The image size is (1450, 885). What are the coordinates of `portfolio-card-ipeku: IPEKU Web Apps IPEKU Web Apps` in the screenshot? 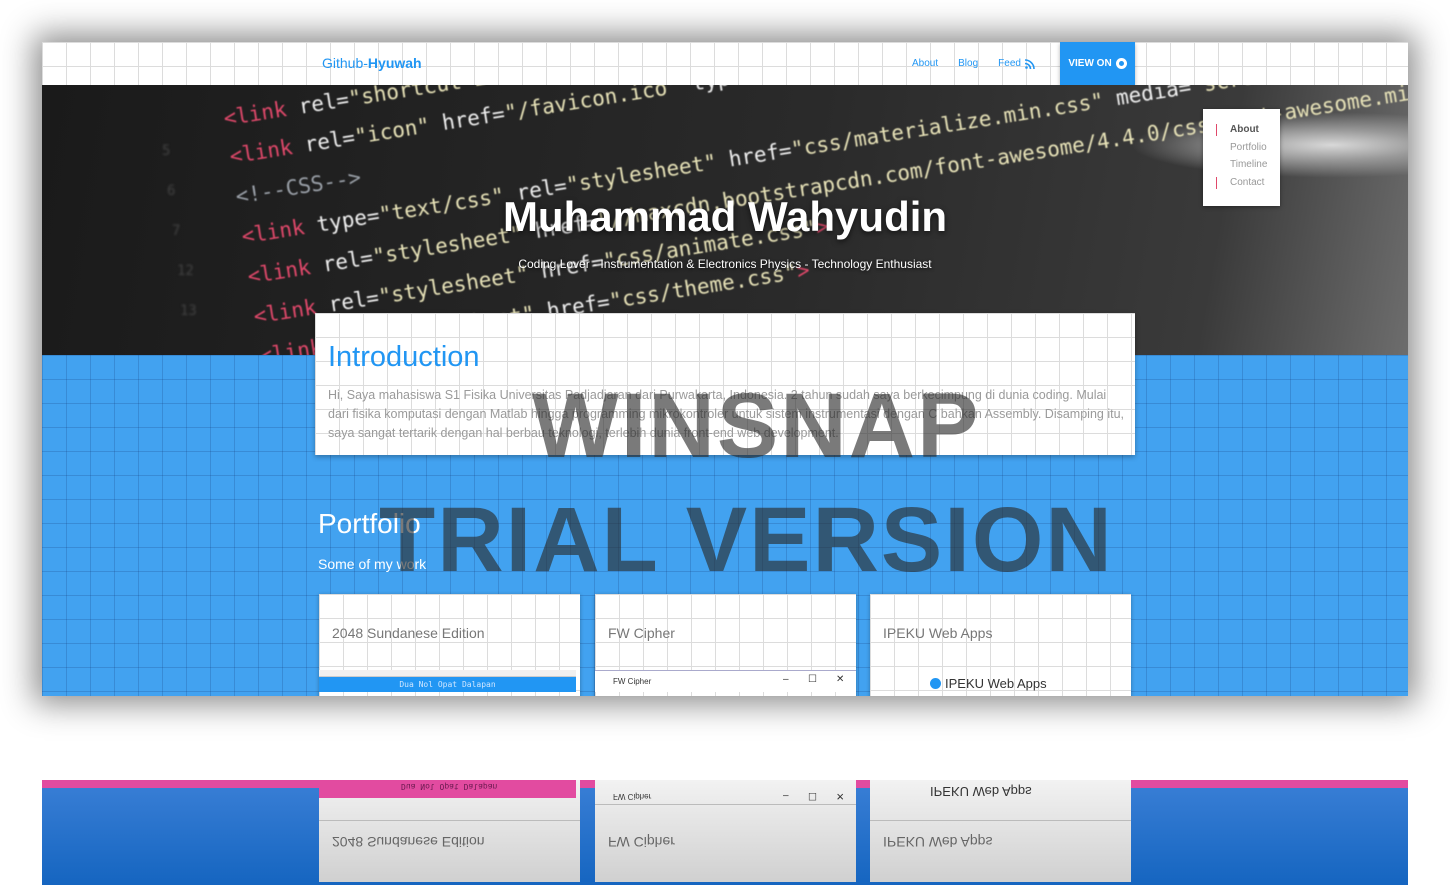 It's located at (1000, 645).